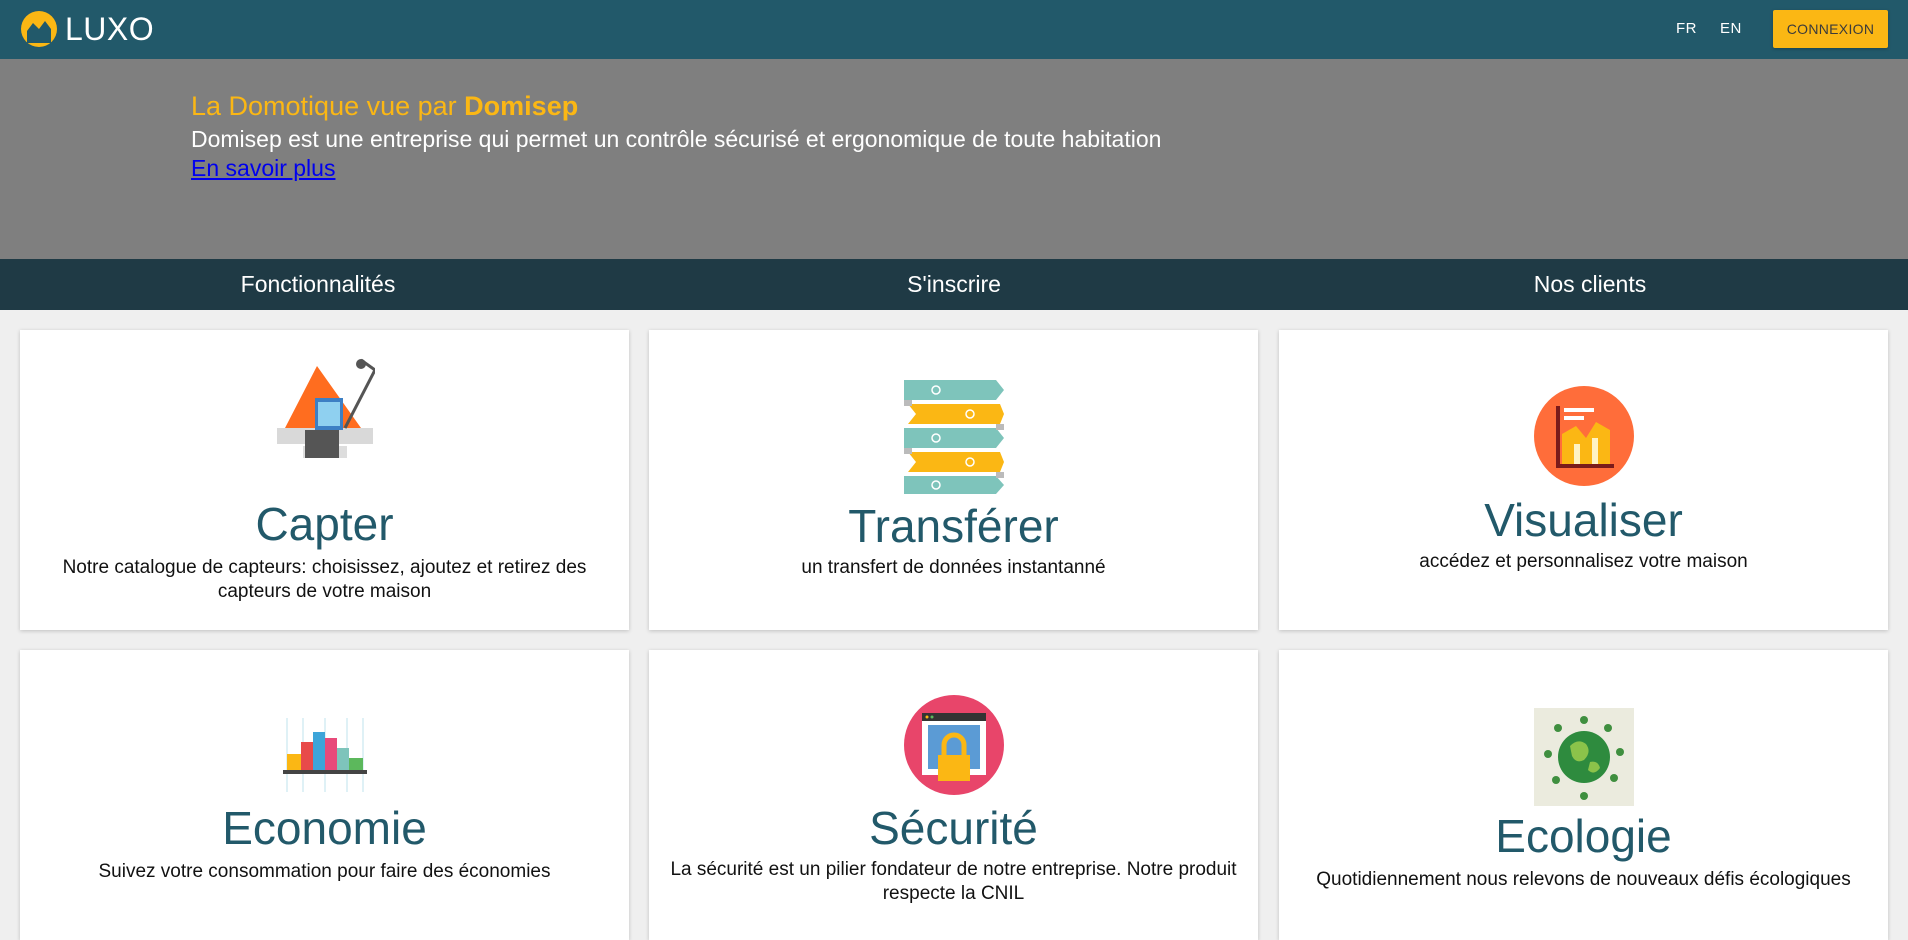  I want to click on desk-lamp-icon, so click(325, 408).